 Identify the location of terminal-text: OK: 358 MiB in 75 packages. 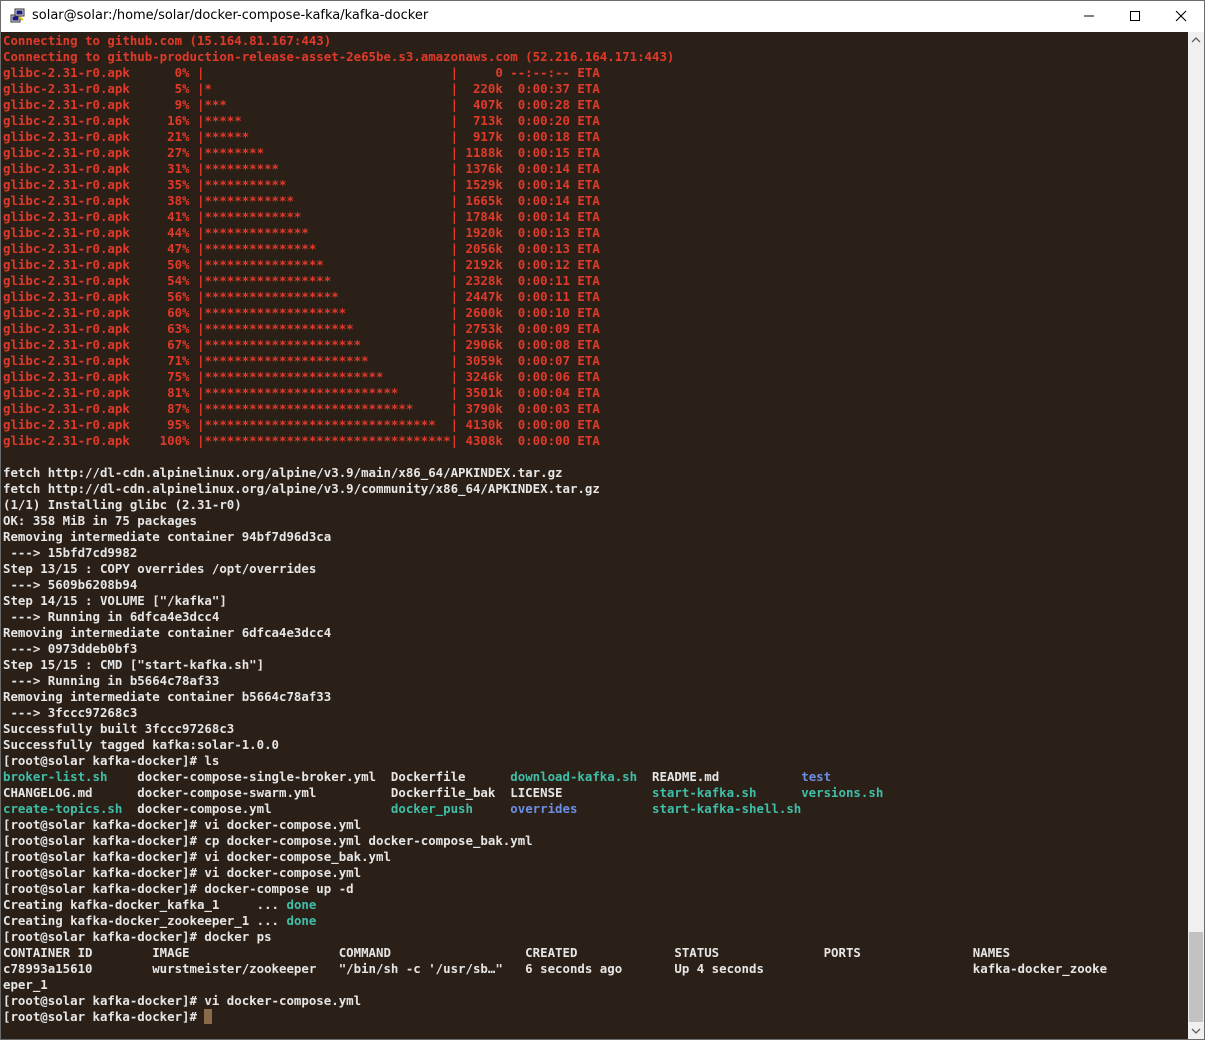
(100, 520).